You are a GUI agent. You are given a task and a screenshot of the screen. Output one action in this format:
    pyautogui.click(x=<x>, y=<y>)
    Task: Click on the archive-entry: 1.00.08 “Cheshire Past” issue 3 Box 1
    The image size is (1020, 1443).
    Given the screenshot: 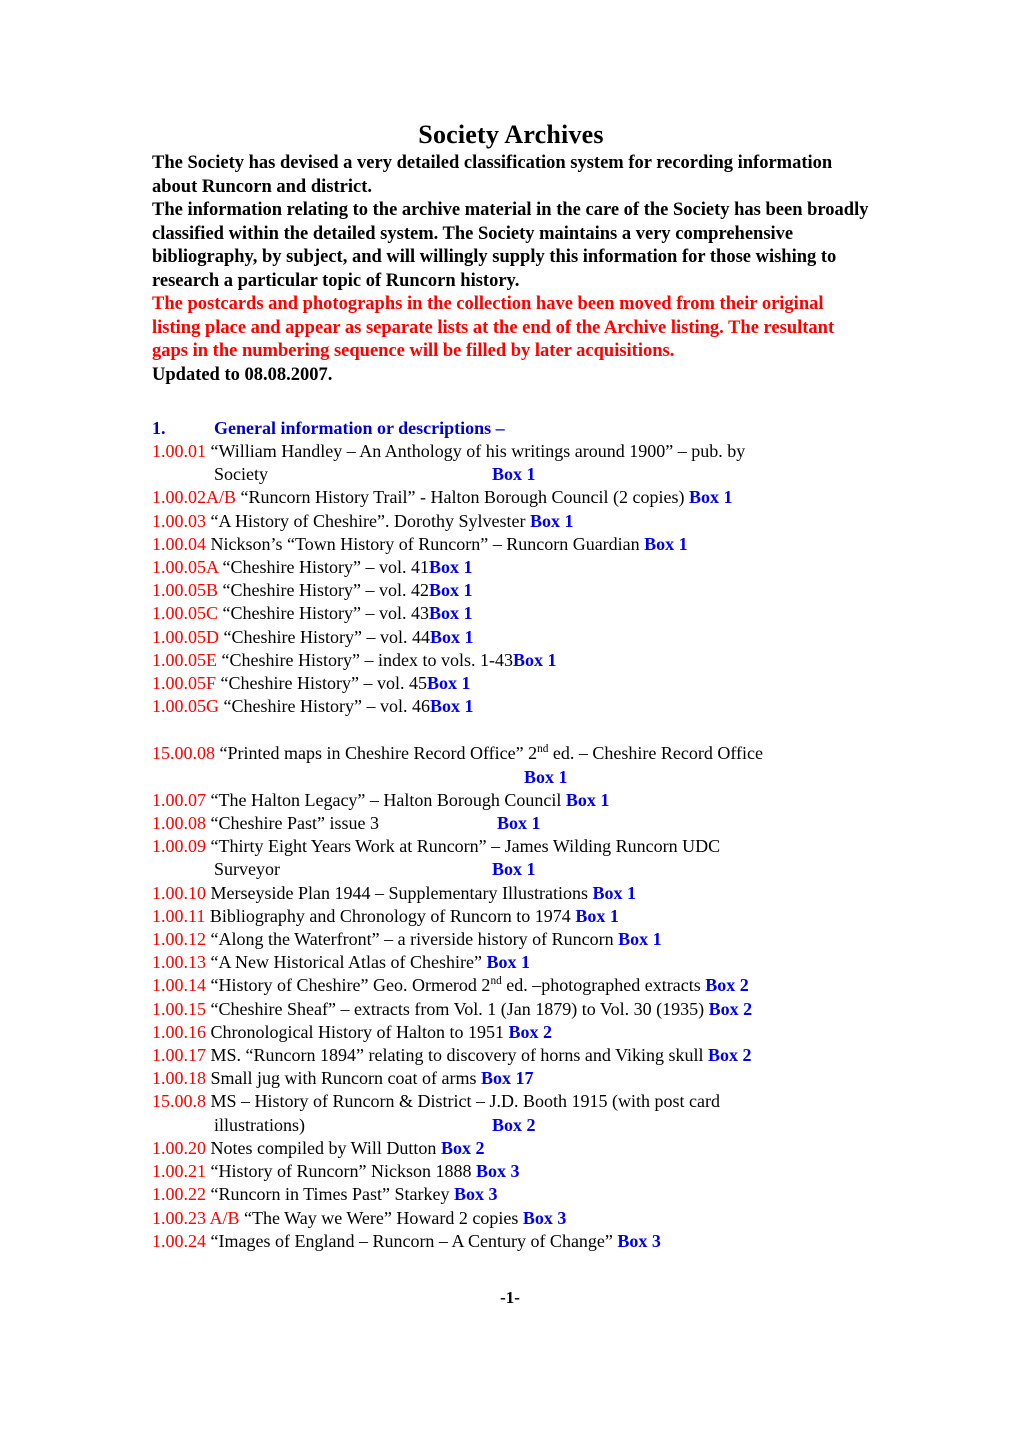 What is the action you would take?
    pyautogui.click(x=511, y=823)
    